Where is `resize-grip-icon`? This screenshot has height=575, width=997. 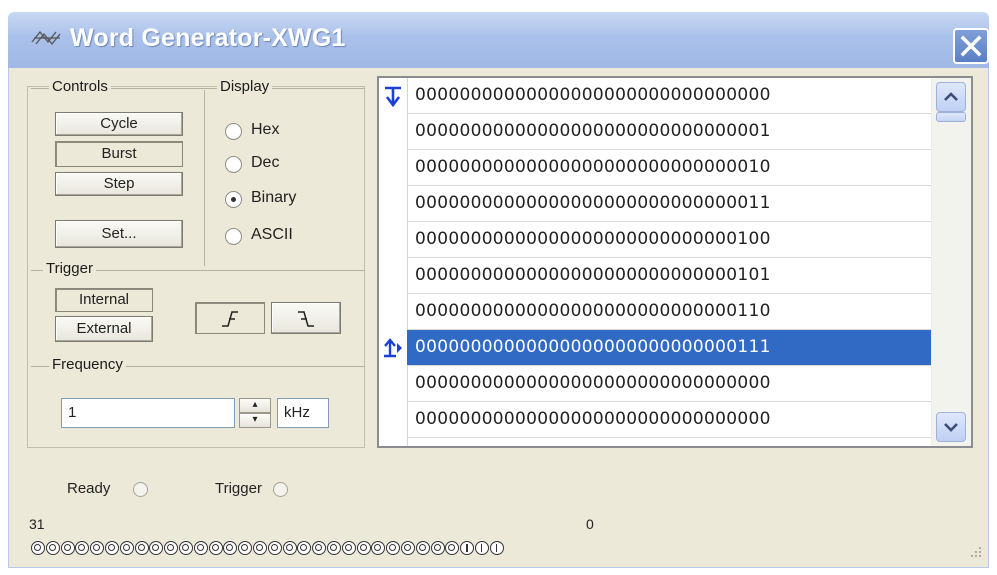 resize-grip-icon is located at coordinates (976, 552).